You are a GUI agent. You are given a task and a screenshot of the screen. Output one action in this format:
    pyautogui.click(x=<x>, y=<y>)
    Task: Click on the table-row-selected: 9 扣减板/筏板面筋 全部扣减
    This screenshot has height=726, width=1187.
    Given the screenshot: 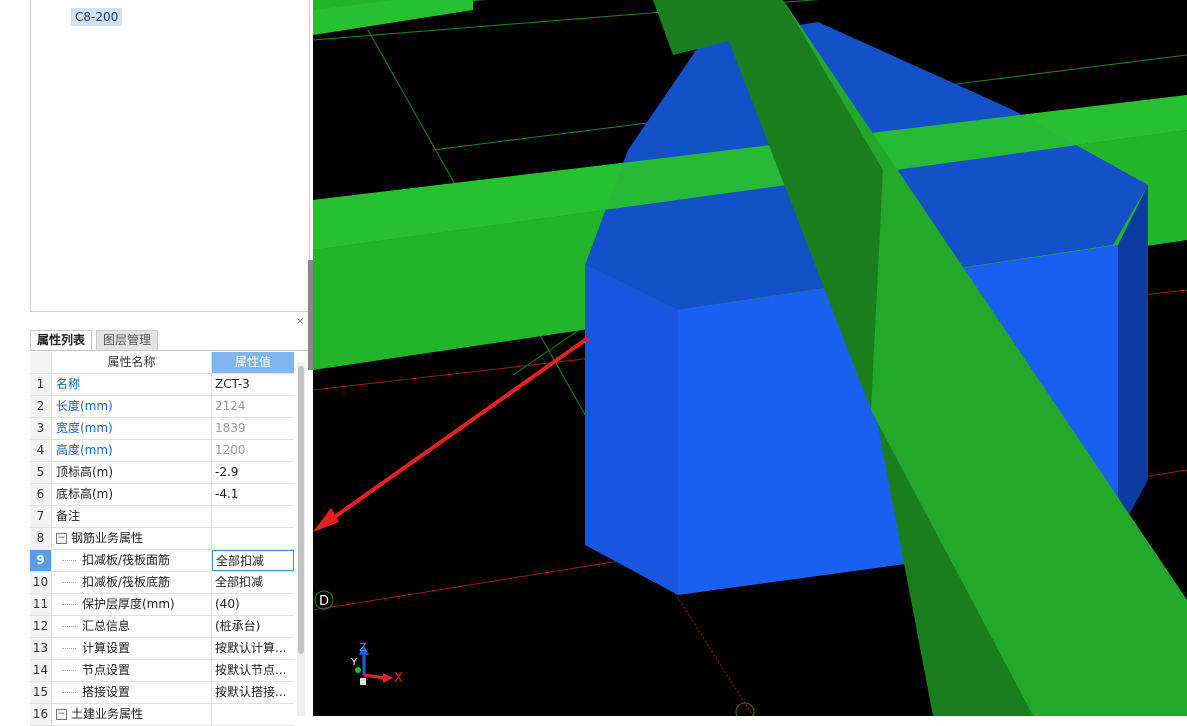 What is the action you would take?
    pyautogui.click(x=162, y=561)
    